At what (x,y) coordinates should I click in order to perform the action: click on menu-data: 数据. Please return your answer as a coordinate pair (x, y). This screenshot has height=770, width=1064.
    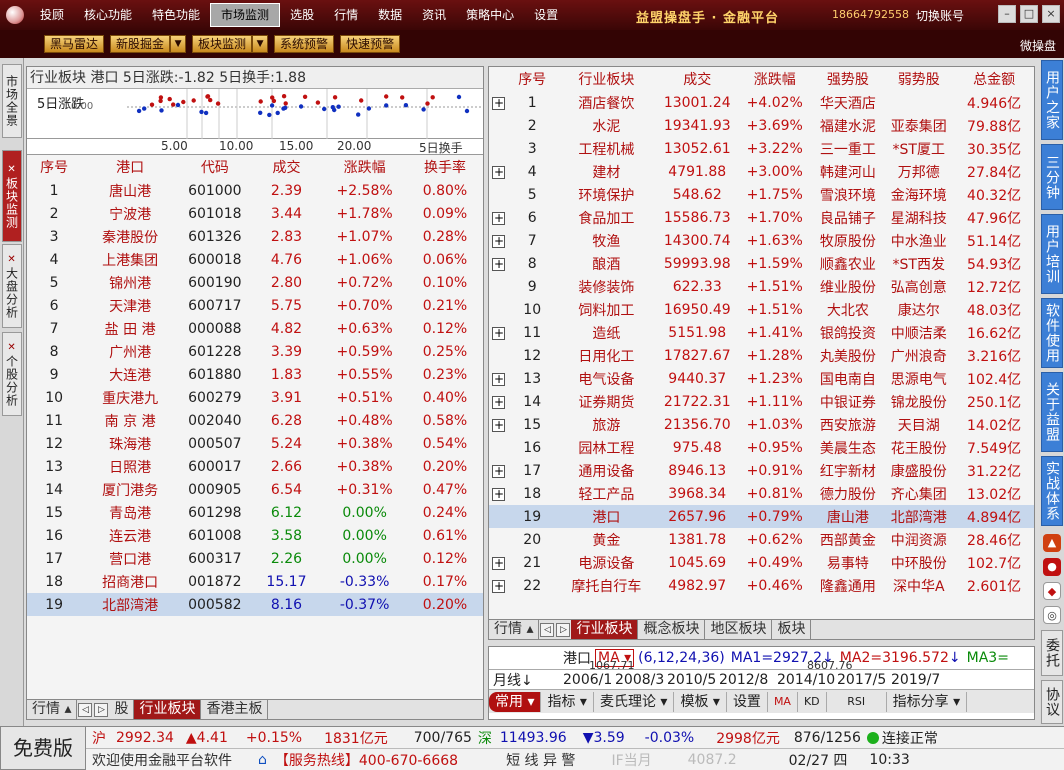
    Looking at the image, I should click on (390, 15).